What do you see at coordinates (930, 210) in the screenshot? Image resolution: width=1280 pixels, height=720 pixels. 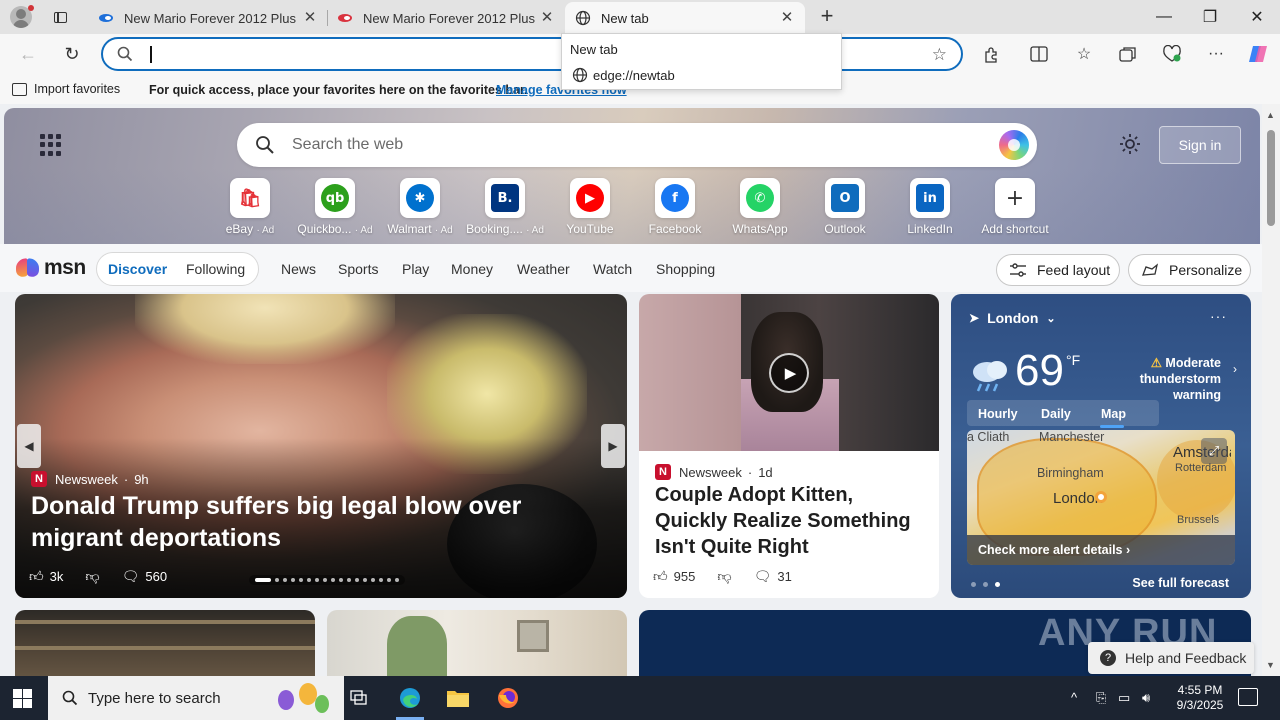 I see `shortcut-linkedin: in LinkedIn` at bounding box center [930, 210].